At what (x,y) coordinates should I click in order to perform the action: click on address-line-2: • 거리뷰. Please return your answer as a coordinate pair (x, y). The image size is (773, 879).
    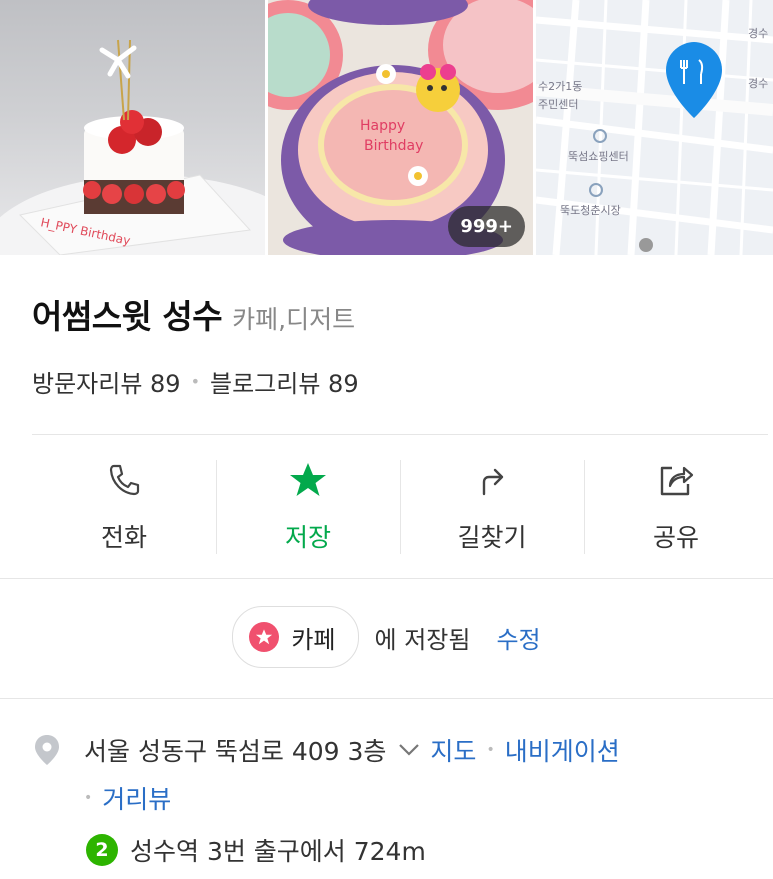
    Looking at the image, I should click on (418, 798).